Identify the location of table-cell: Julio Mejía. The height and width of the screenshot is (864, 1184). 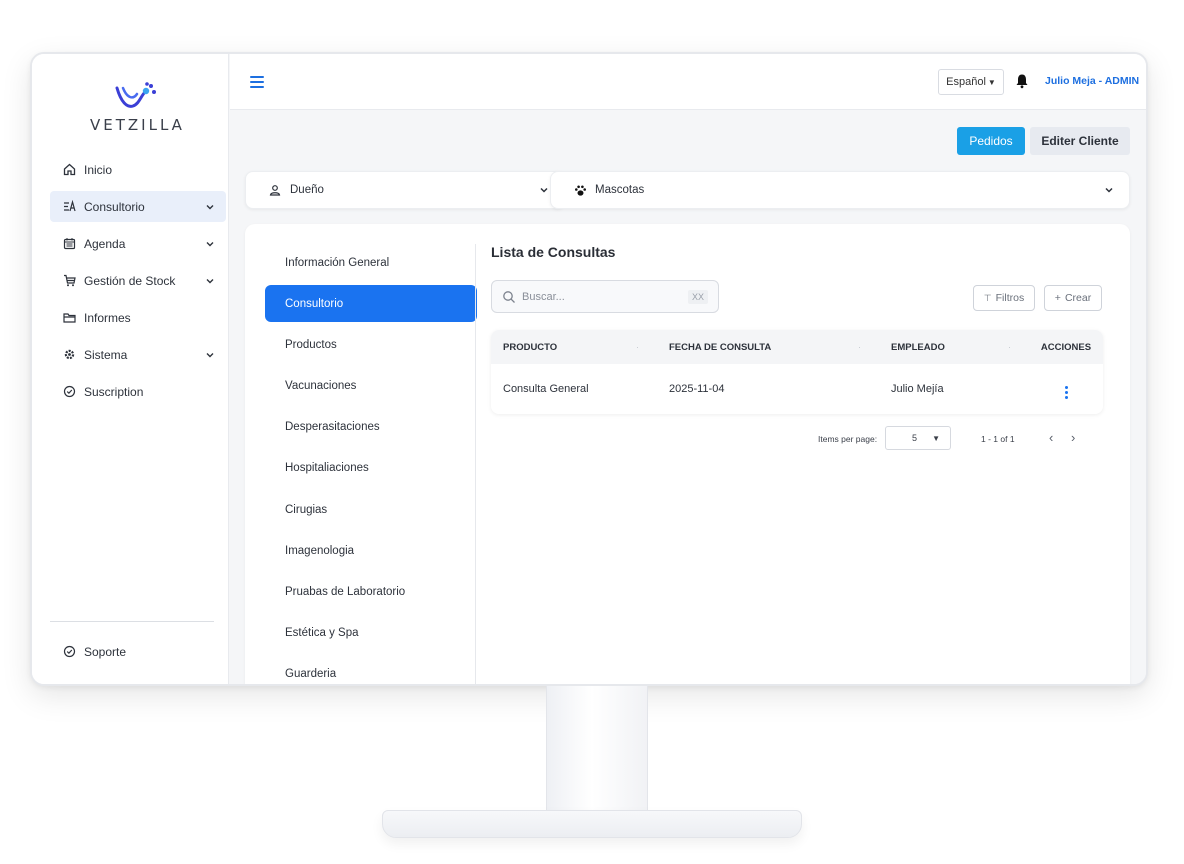
(917, 389).